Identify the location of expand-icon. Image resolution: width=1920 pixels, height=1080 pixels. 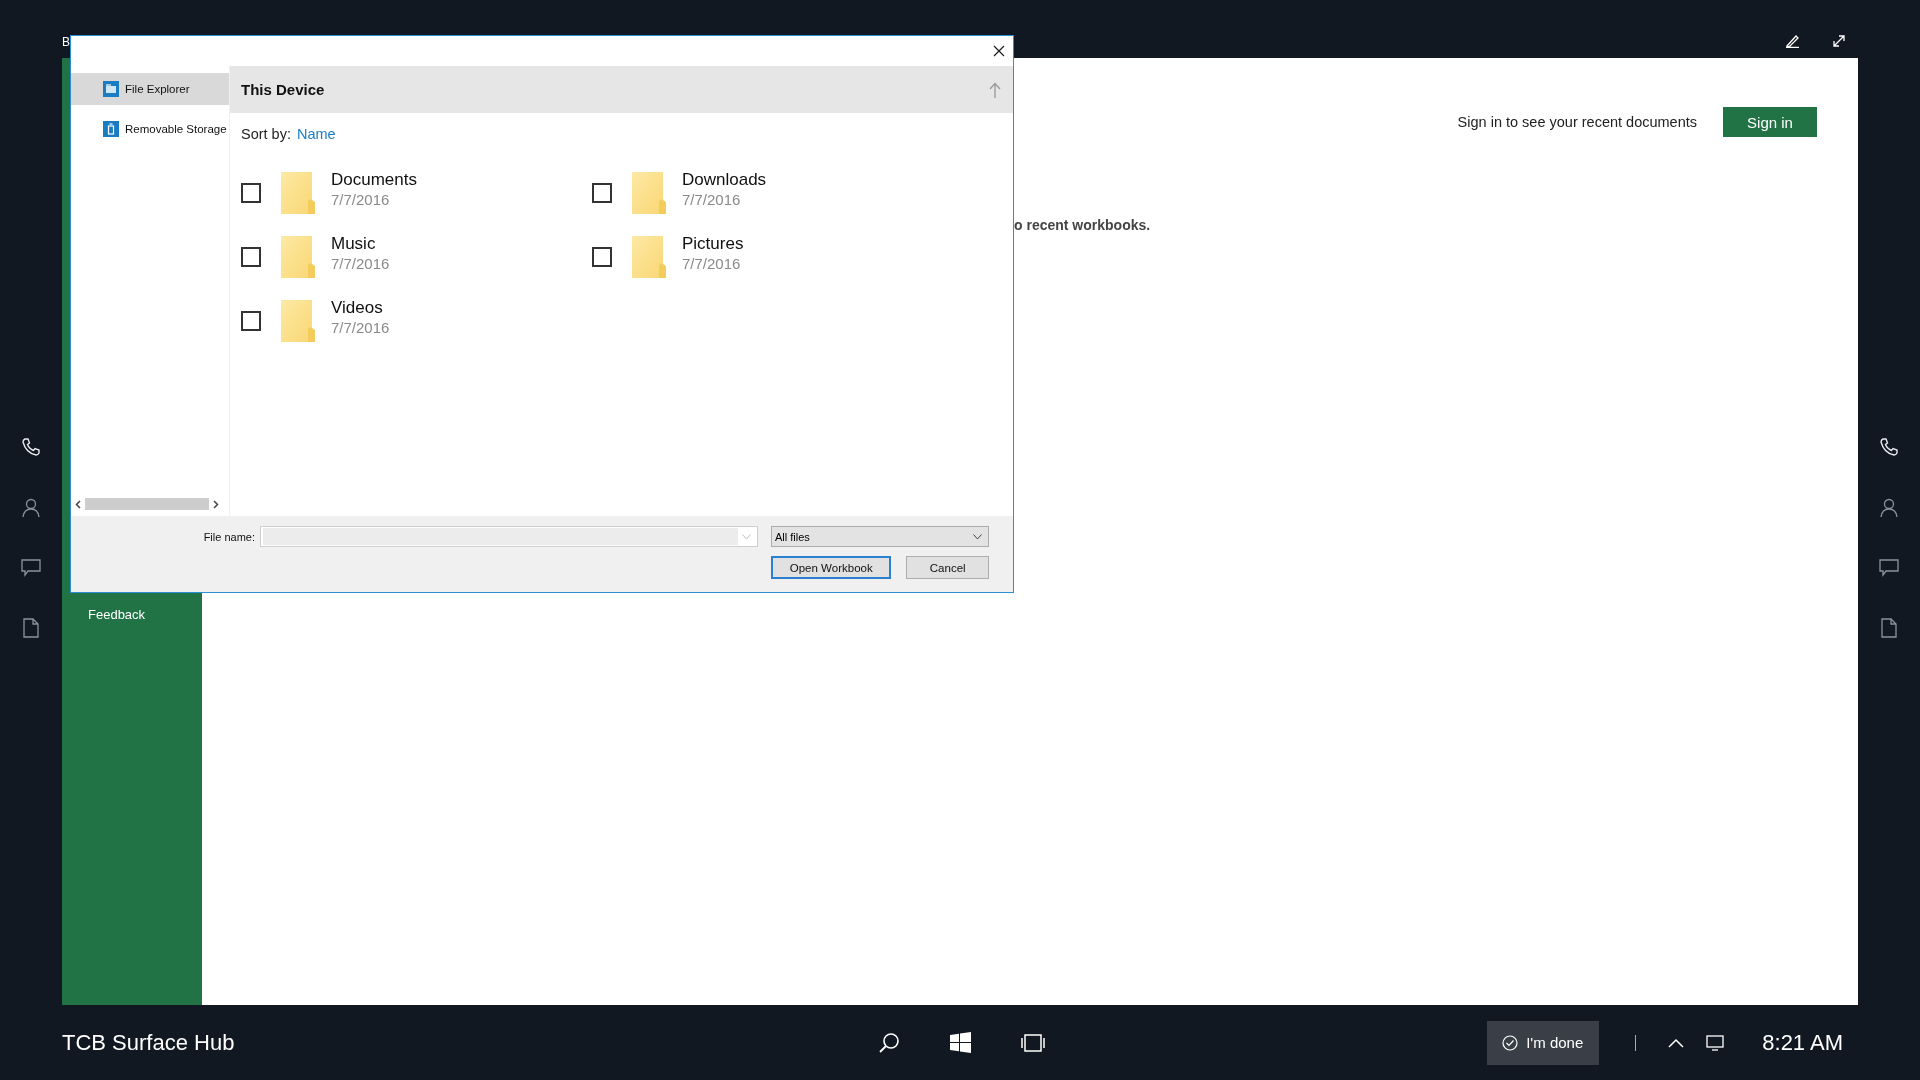
(1839, 41).